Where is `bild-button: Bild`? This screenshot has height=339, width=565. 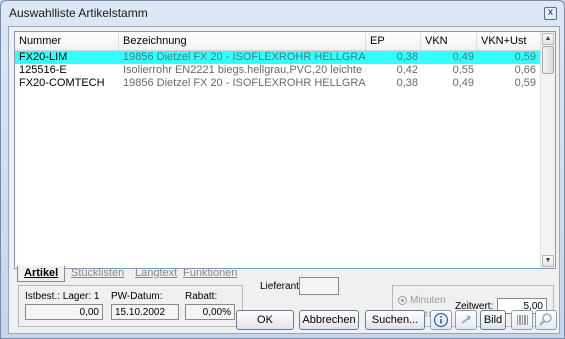 bild-button: Bild is located at coordinates (493, 320).